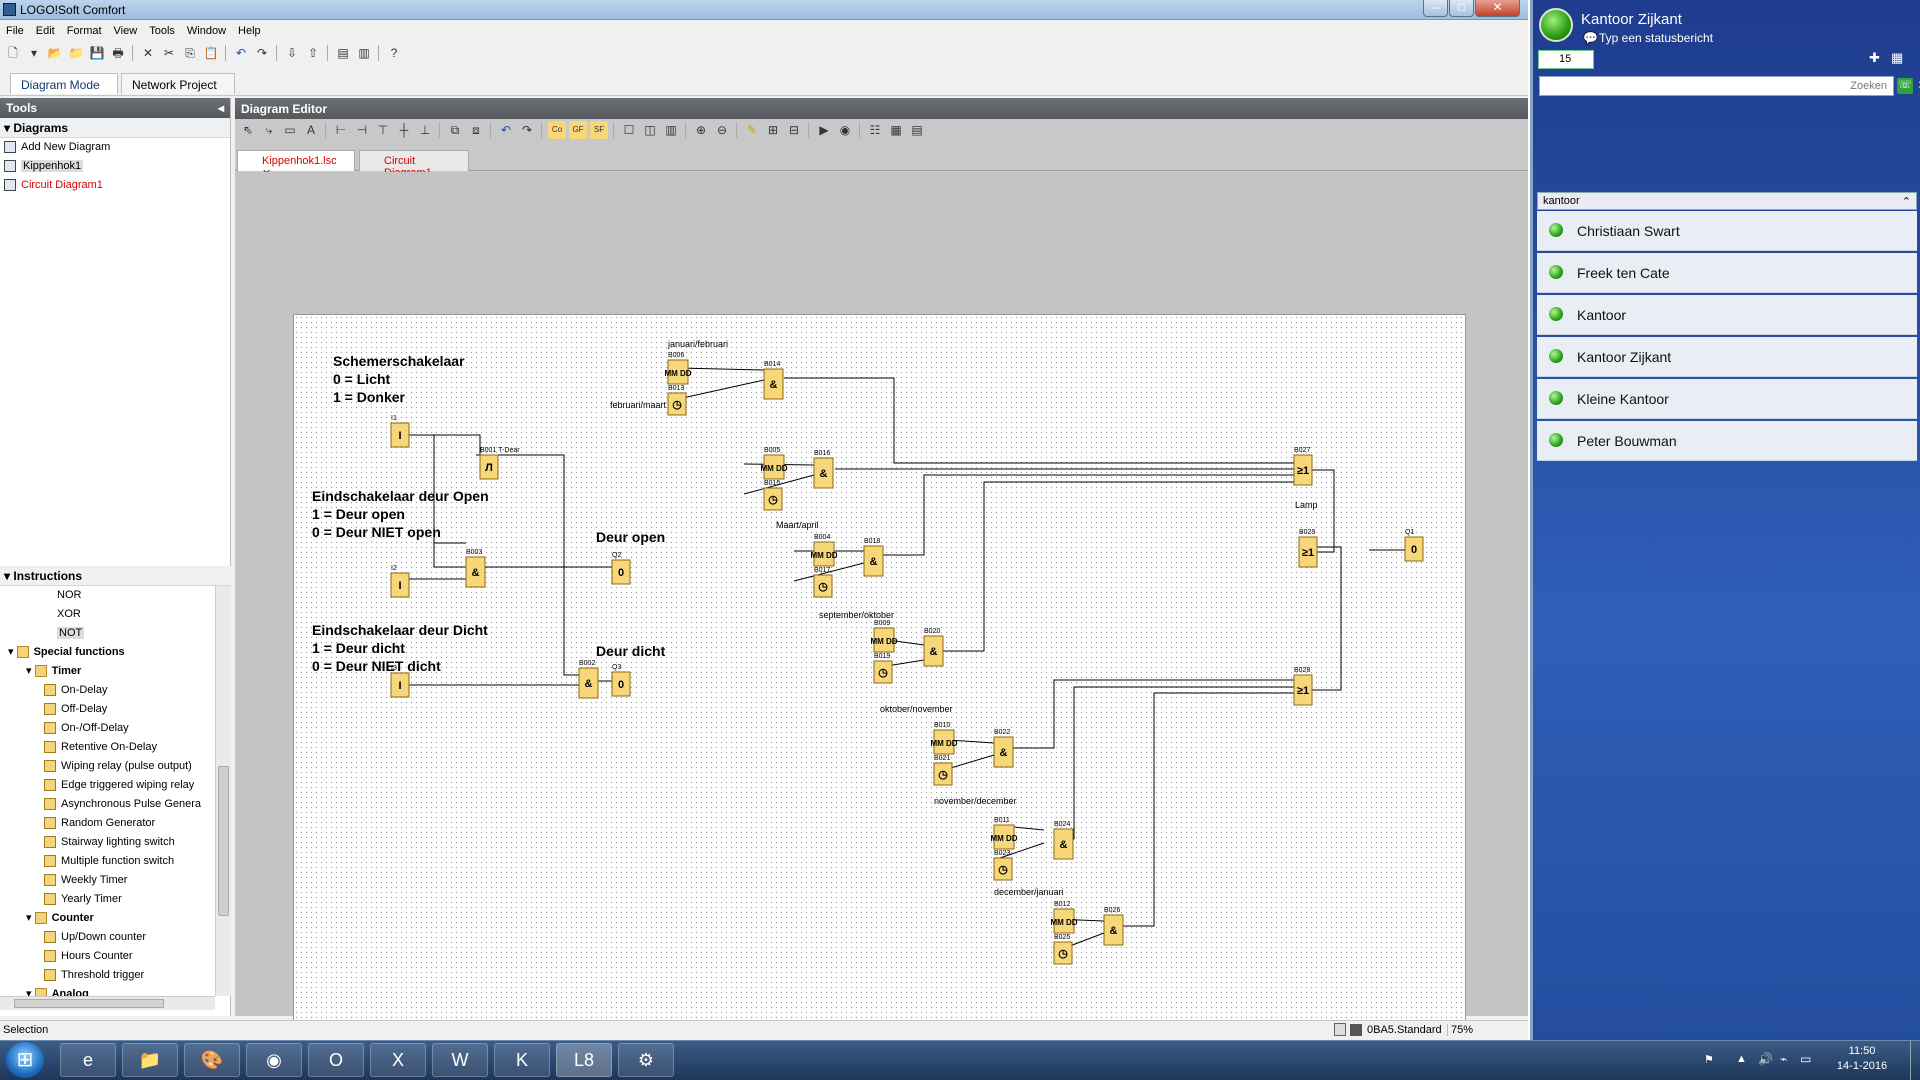 The height and width of the screenshot is (1080, 1920). What do you see at coordinates (336, 1060) in the screenshot?
I see `outlook-taskbar-icon: O` at bounding box center [336, 1060].